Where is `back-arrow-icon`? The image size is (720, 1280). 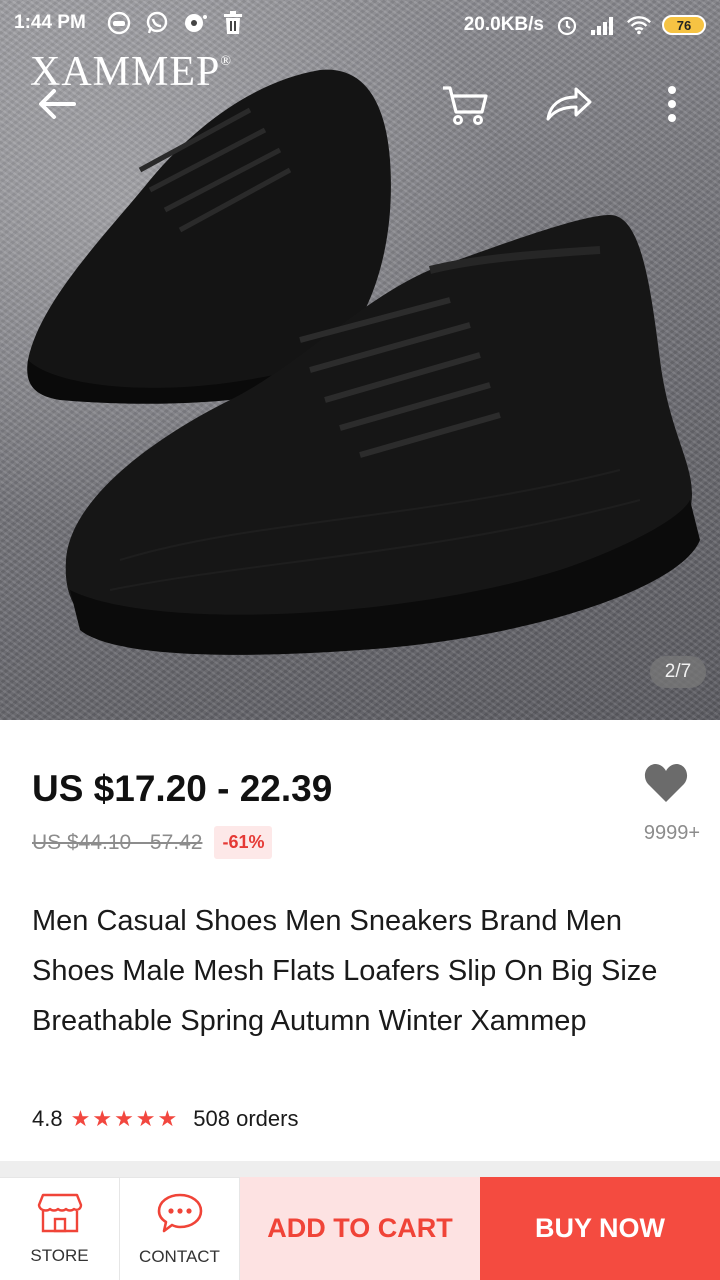 back-arrow-icon is located at coordinates (56, 106).